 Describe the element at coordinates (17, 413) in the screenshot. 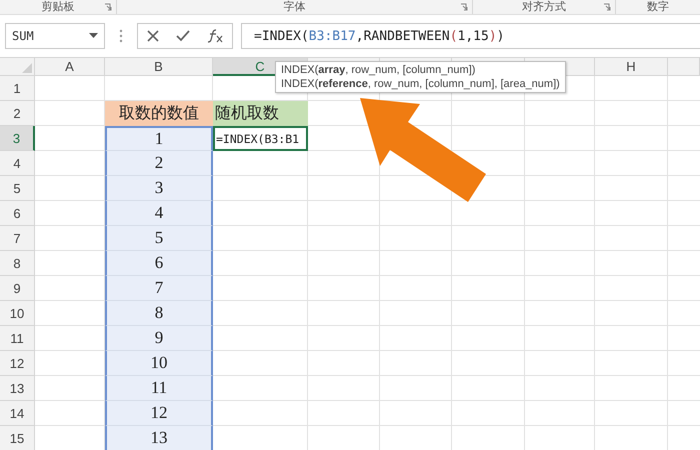

I see `row-header: 14` at that location.